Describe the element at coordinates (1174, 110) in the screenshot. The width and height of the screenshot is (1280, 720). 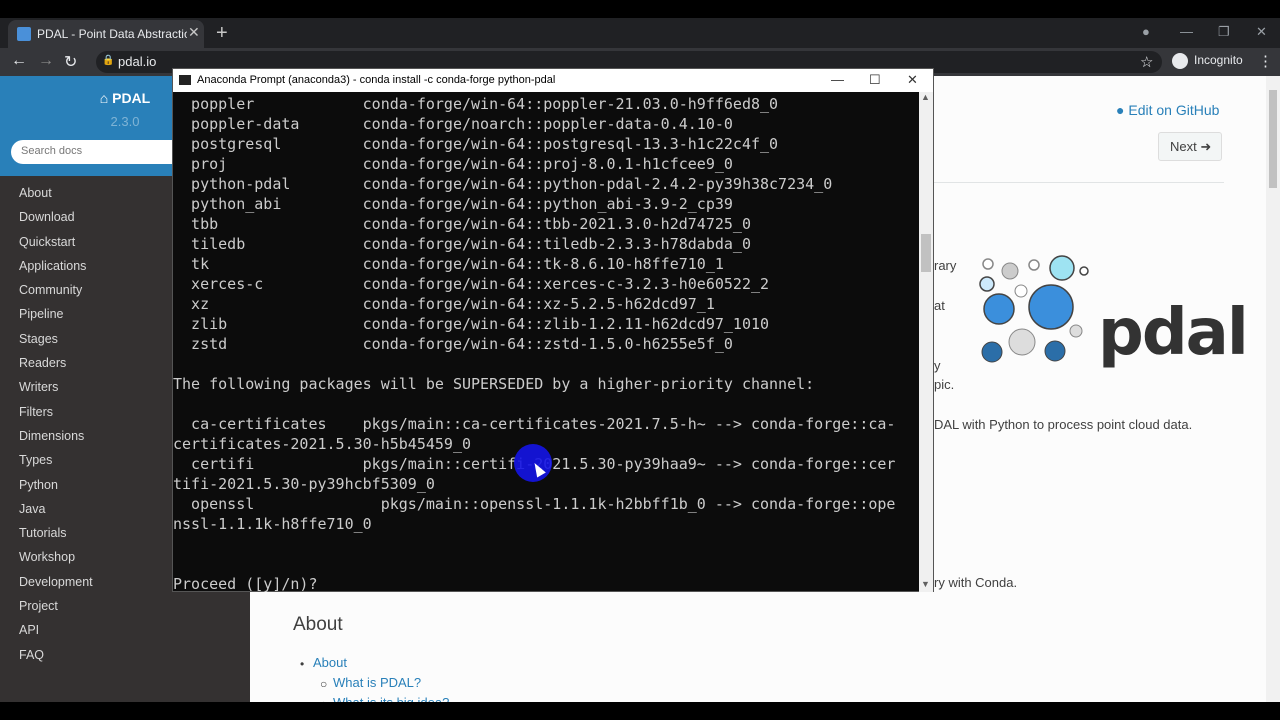
I see `edit-github-label: Edit on GitHub` at that location.